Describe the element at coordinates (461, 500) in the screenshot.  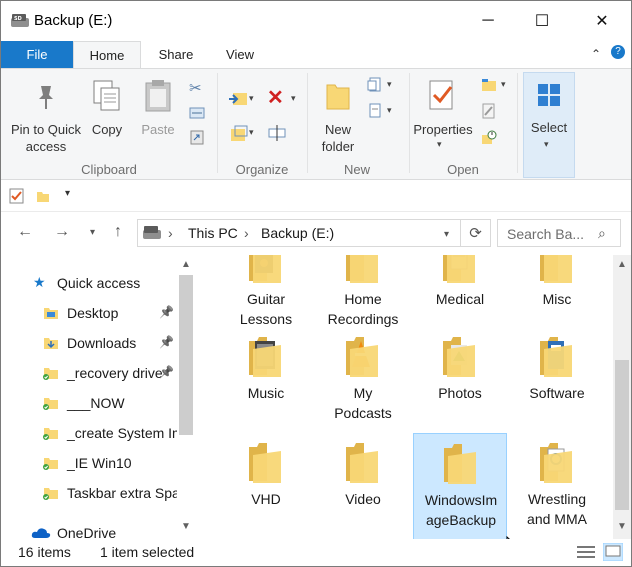
I see `folder-name: WindowsIm` at that location.